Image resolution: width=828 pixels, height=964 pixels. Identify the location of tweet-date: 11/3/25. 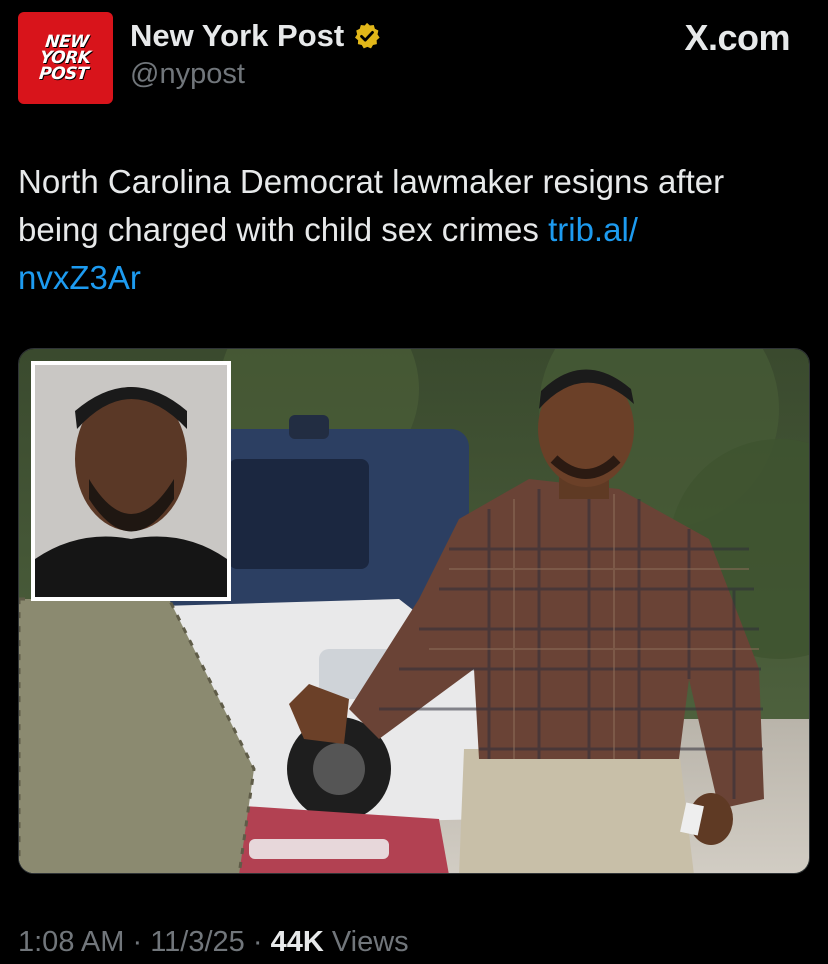
(197, 942).